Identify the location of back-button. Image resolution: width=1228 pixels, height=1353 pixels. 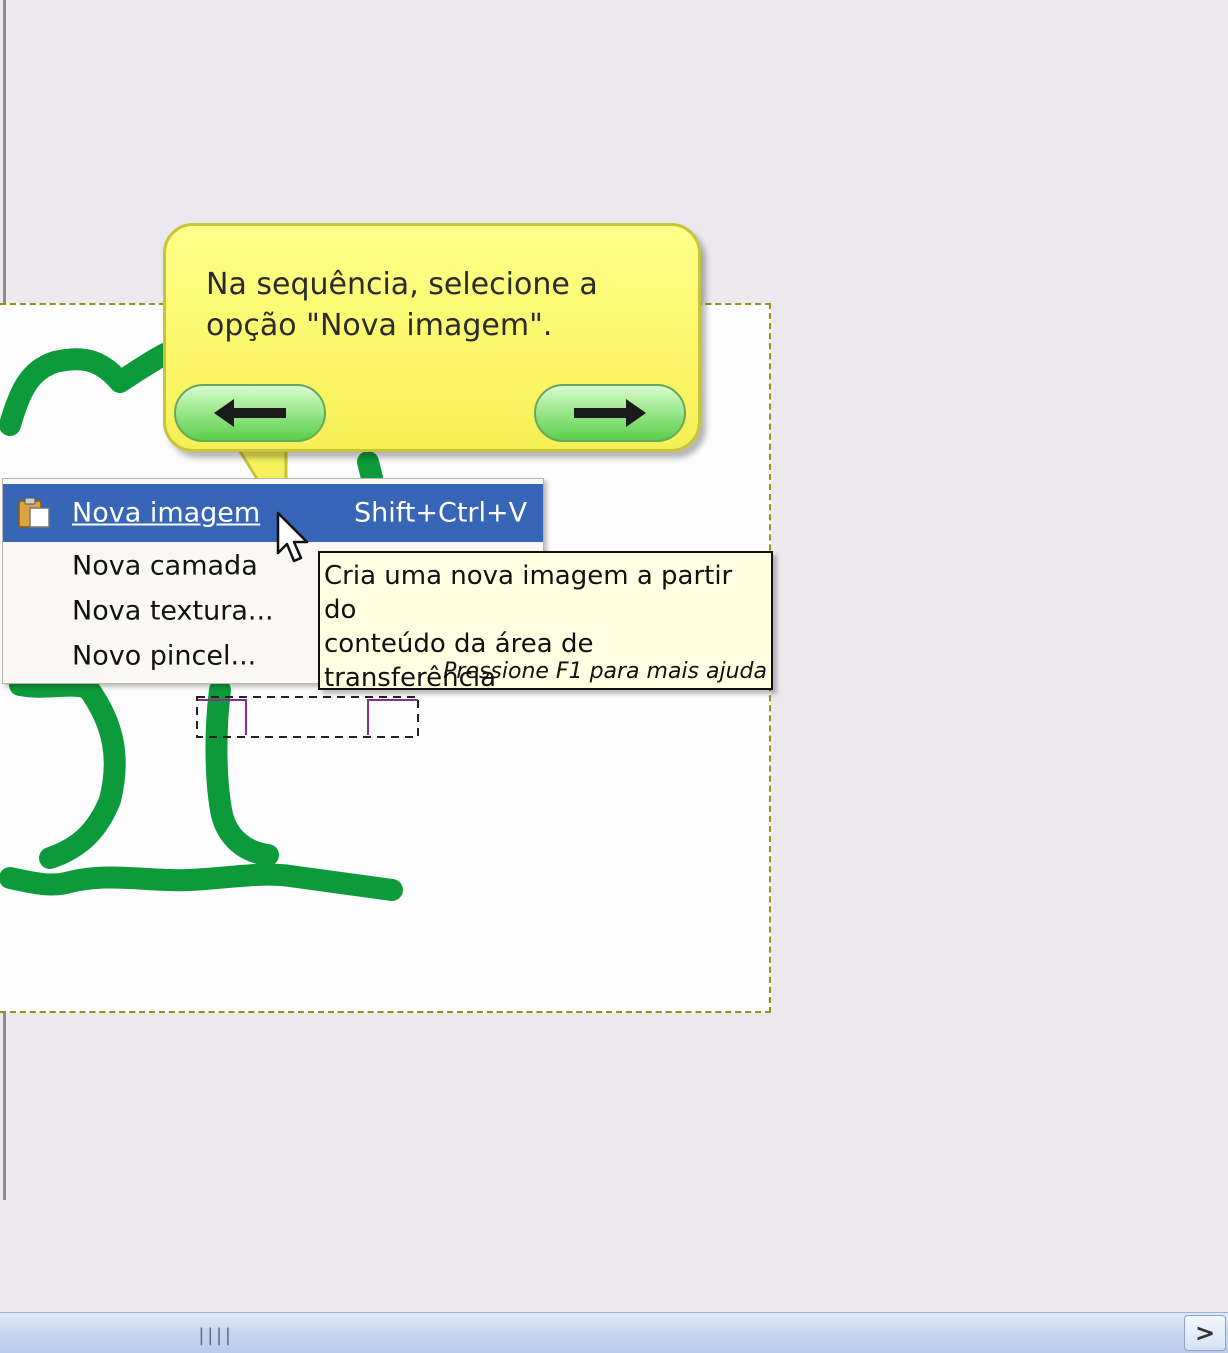
(250, 413).